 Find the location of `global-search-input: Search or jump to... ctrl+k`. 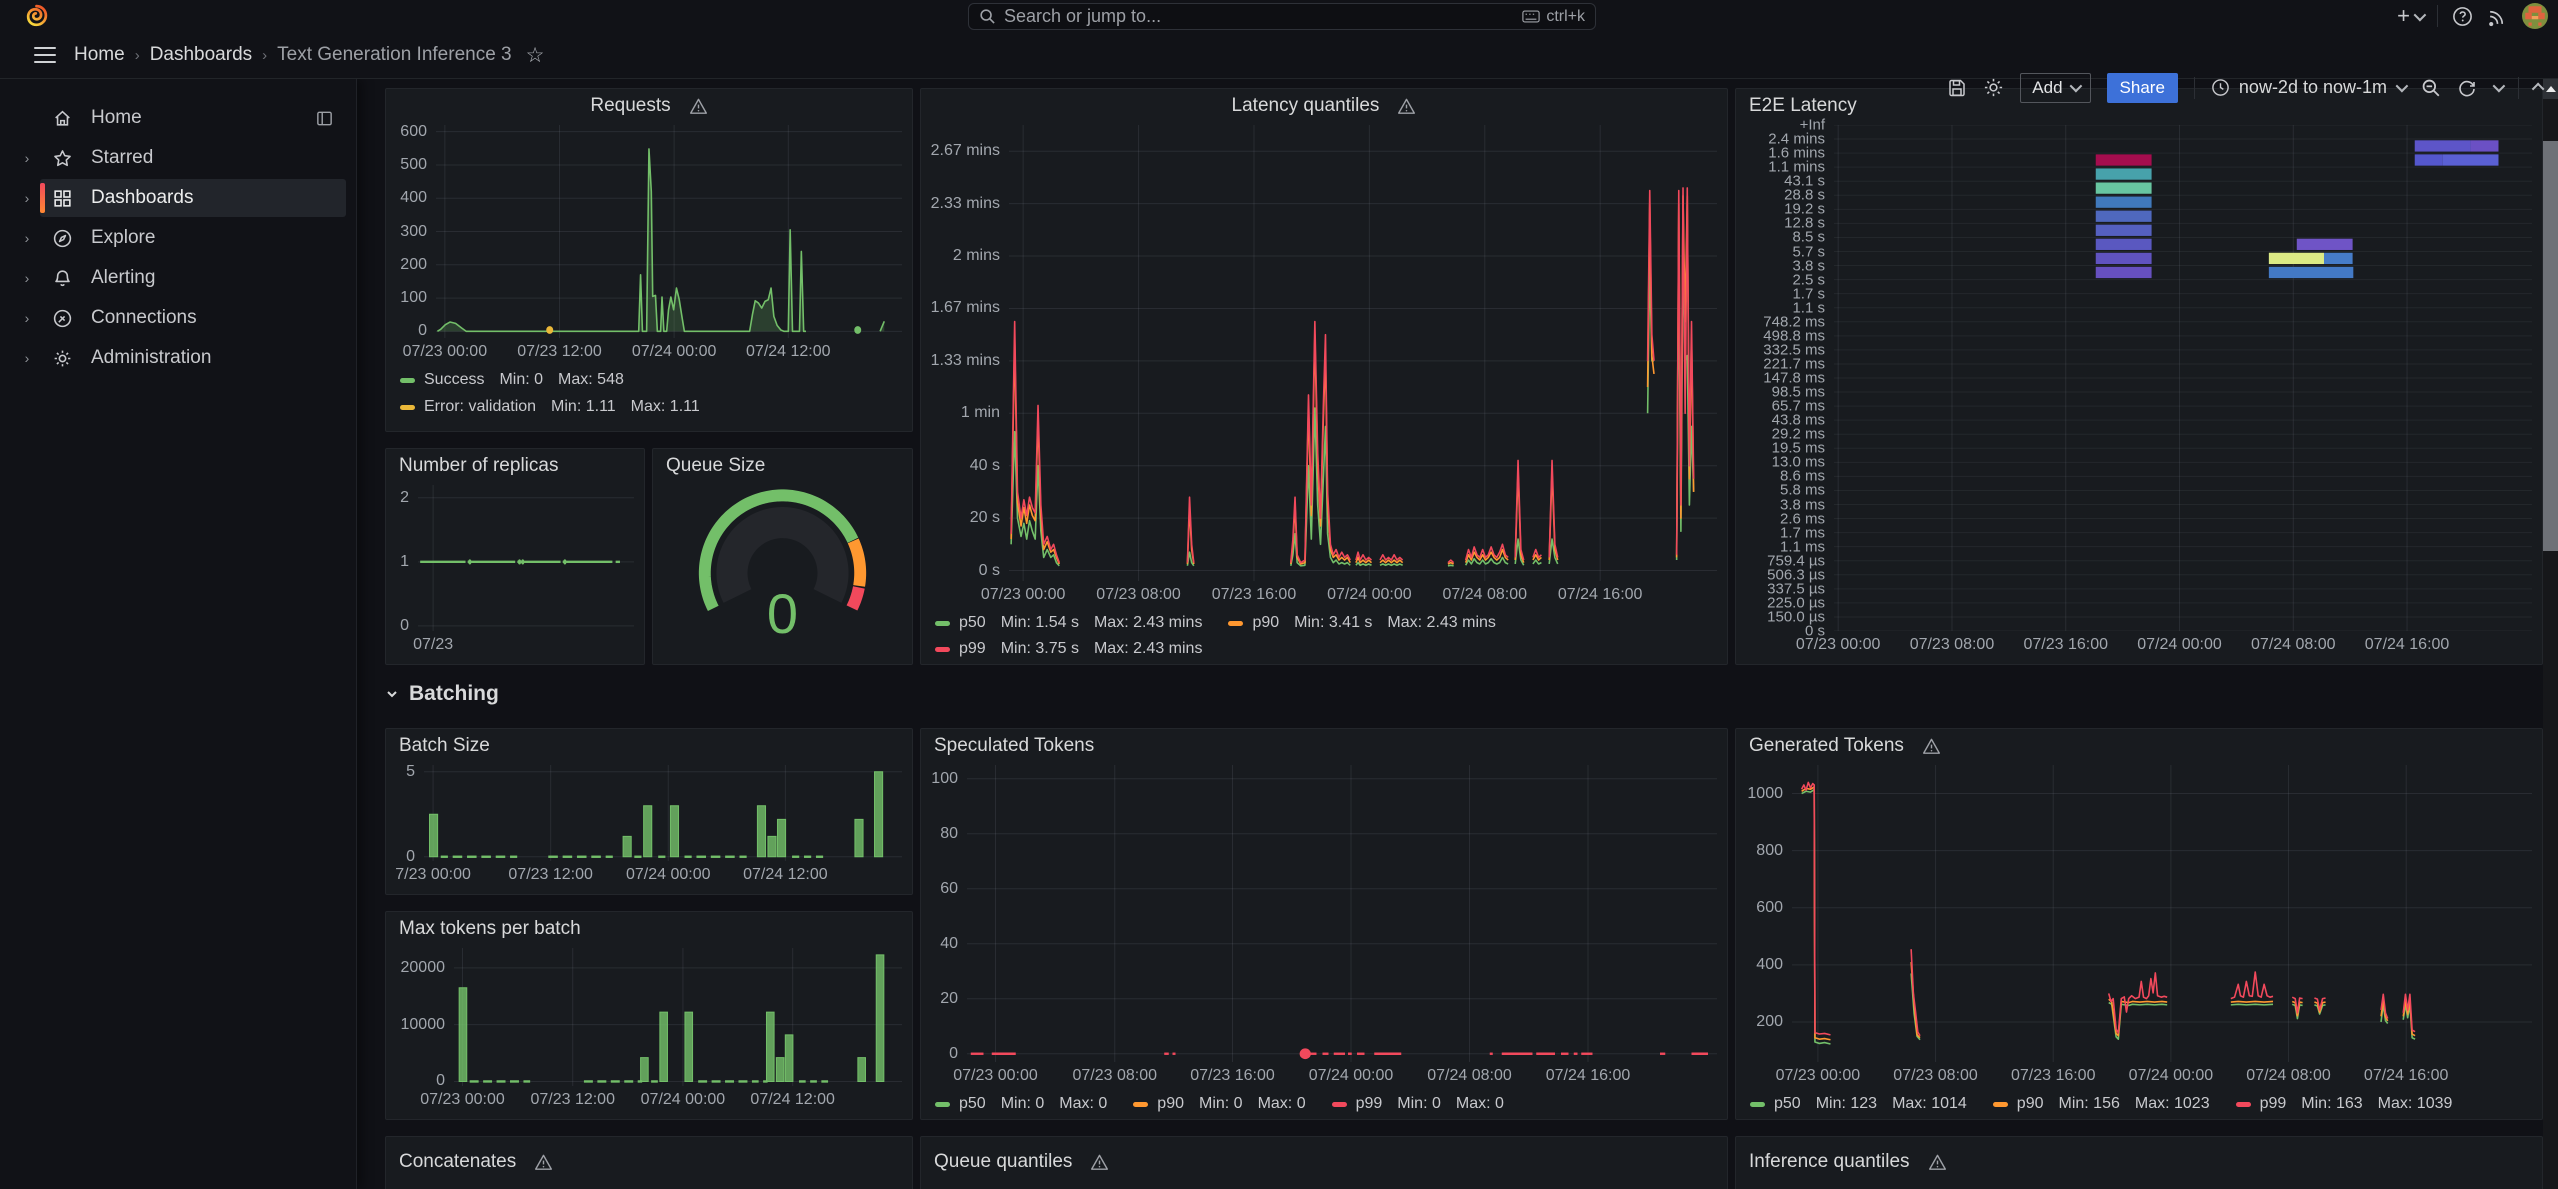

global-search-input: Search or jump to... ctrl+k is located at coordinates (1282, 16).